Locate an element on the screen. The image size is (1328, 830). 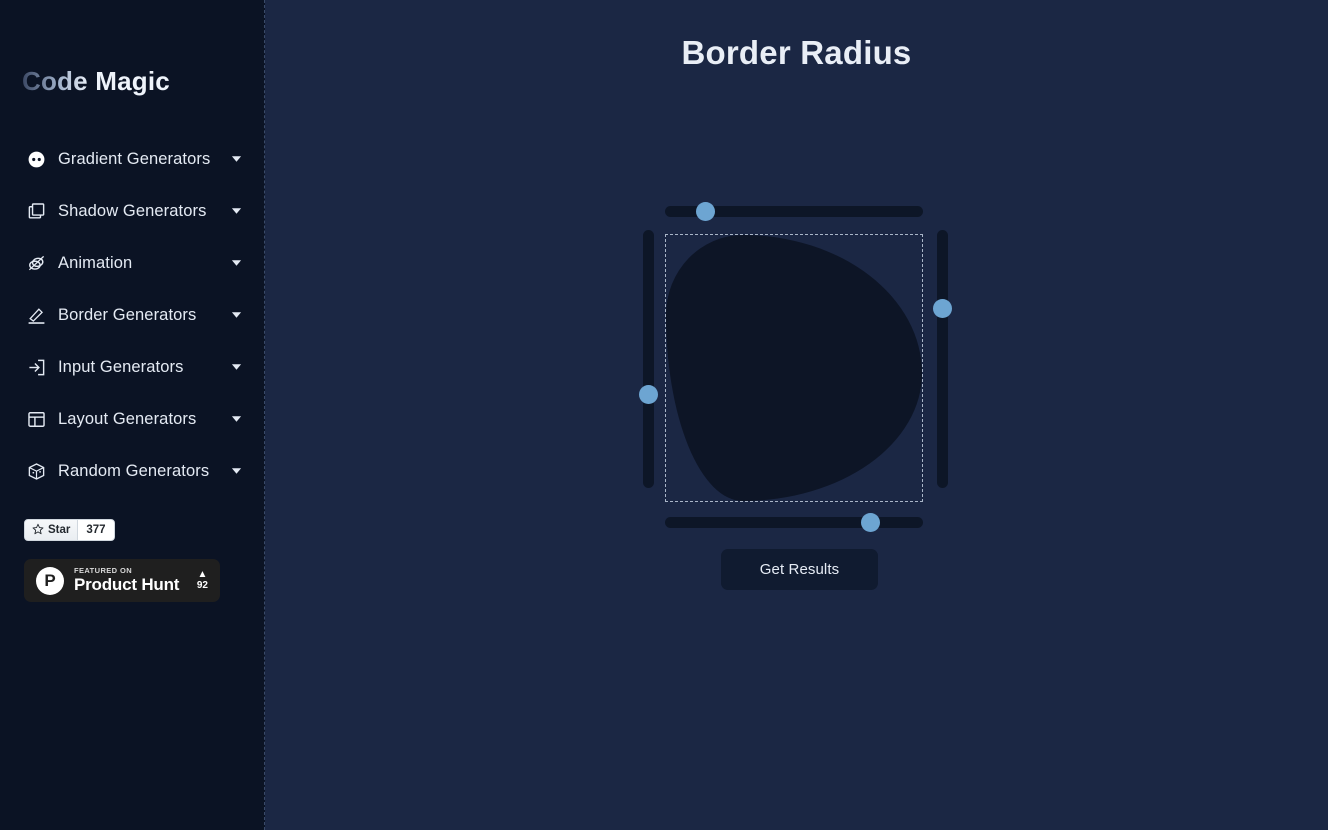
sidebar-item-shadow-generators: Shadow Generators is located at coordinates (132, 211).